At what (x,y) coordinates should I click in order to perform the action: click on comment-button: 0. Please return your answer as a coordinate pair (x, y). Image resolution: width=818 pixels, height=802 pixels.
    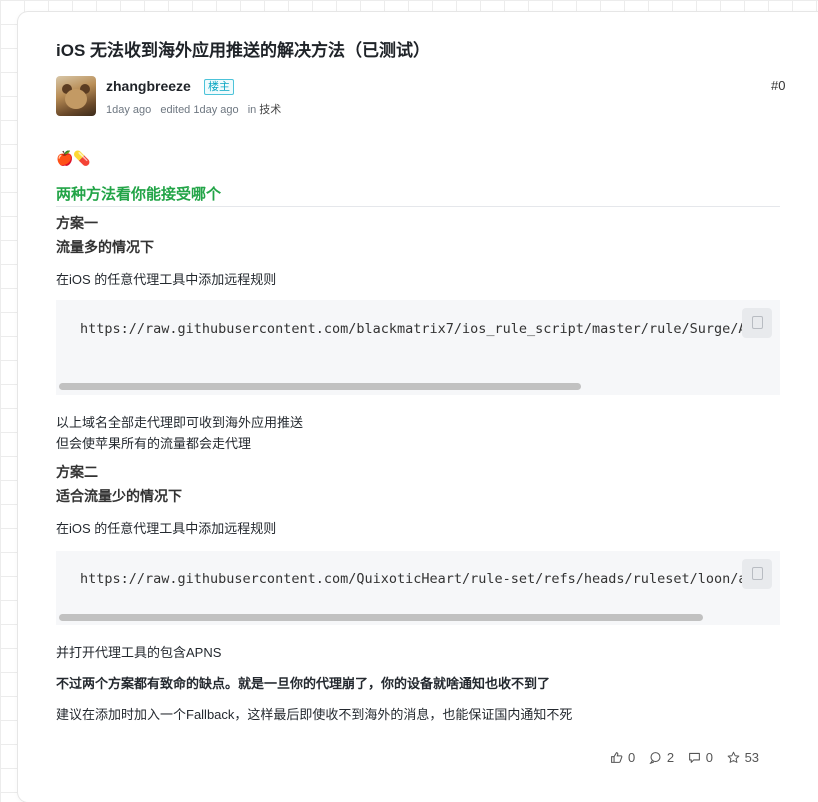
    Looking at the image, I should click on (700, 757).